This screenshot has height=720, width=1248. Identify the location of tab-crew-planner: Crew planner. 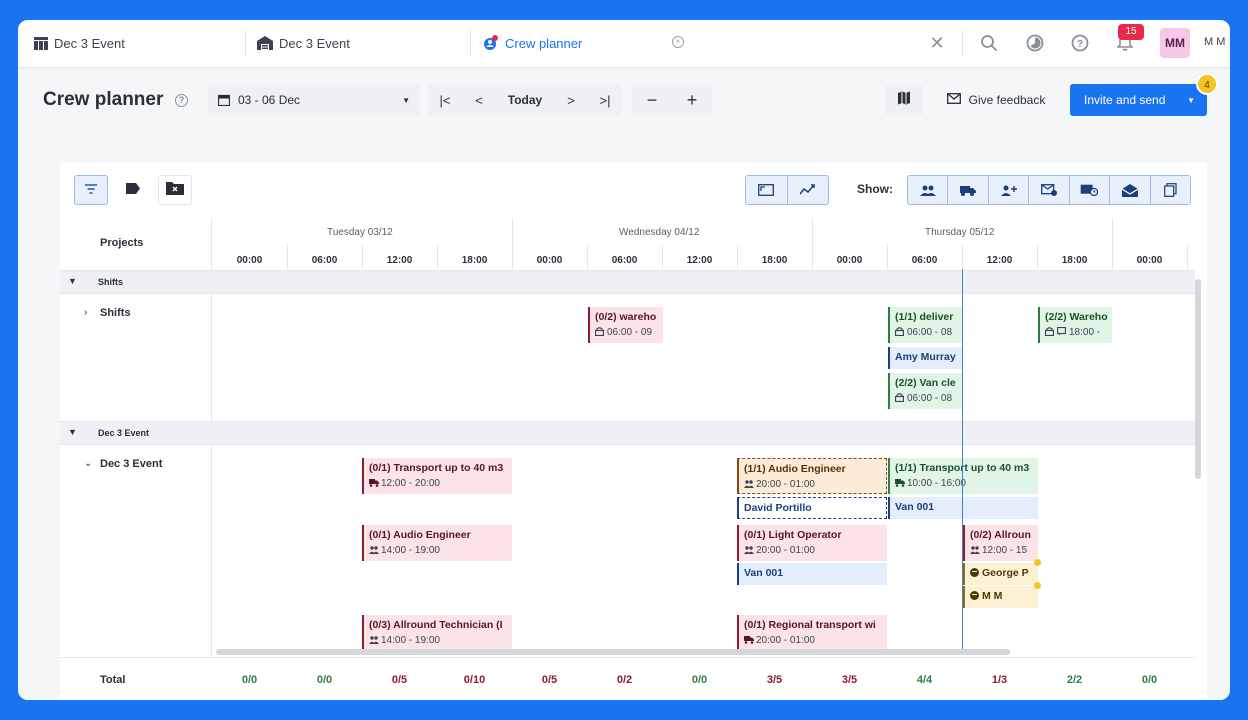
(588, 43).